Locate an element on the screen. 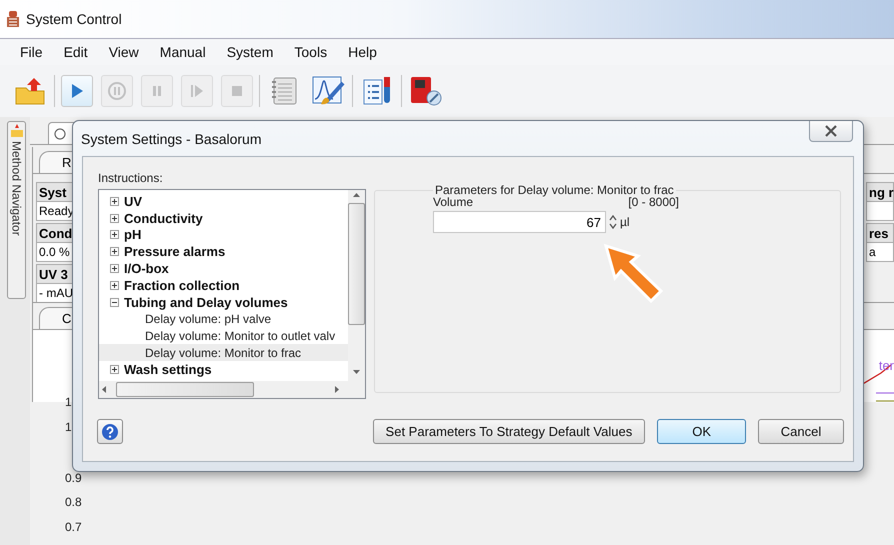 This screenshot has height=545, width=894. trace-lines-drawing is located at coordinates (885, 397).